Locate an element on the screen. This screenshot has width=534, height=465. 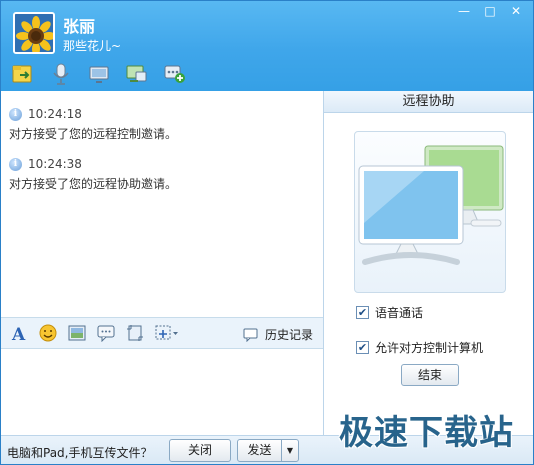
message-text: 对方接受了您的远程控制邀请。 is located at coordinates (93, 134).